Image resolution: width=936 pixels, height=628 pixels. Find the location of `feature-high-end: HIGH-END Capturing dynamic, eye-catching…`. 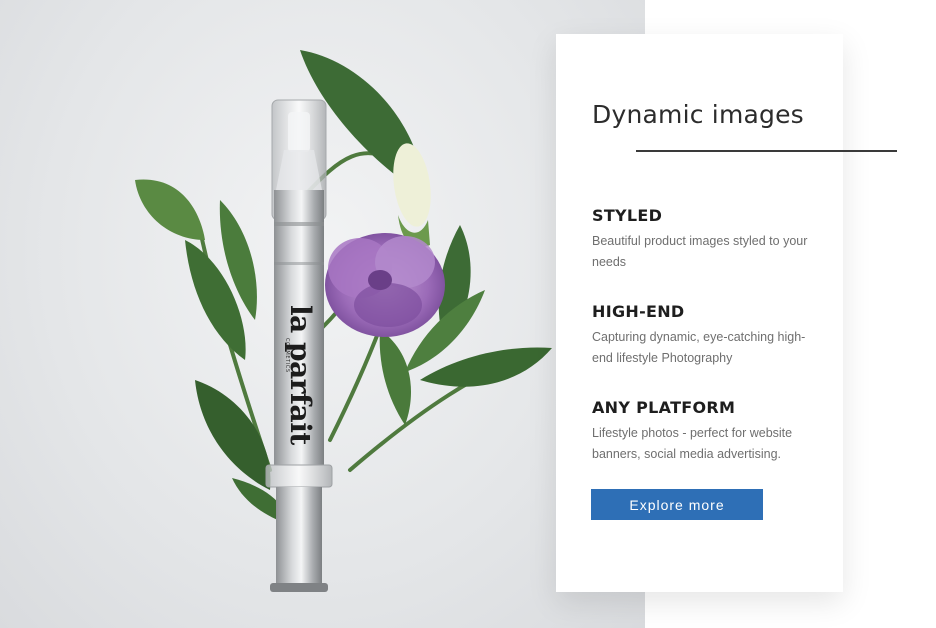

feature-high-end: HIGH-END Capturing dynamic, eye-catching… is located at coordinates (707, 335).